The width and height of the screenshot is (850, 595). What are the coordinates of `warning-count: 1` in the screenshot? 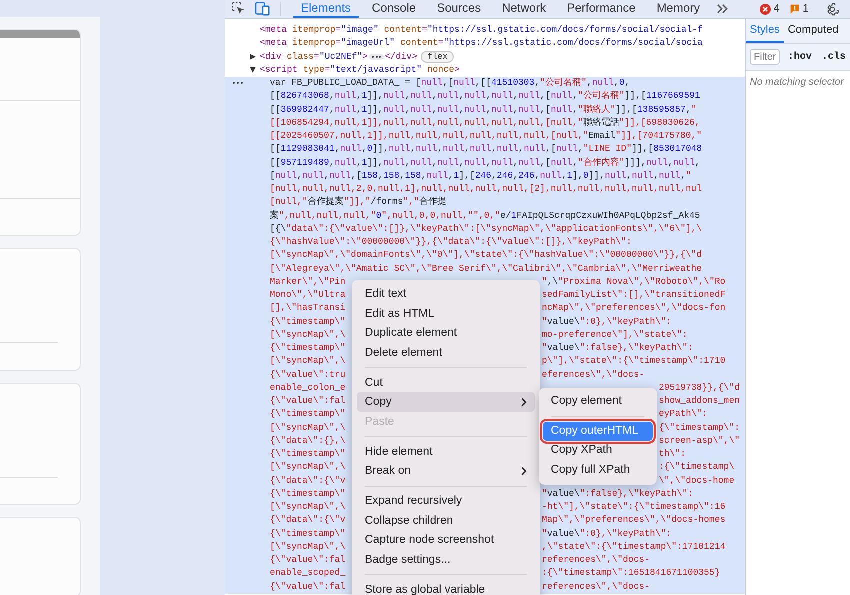 It's located at (805, 9).